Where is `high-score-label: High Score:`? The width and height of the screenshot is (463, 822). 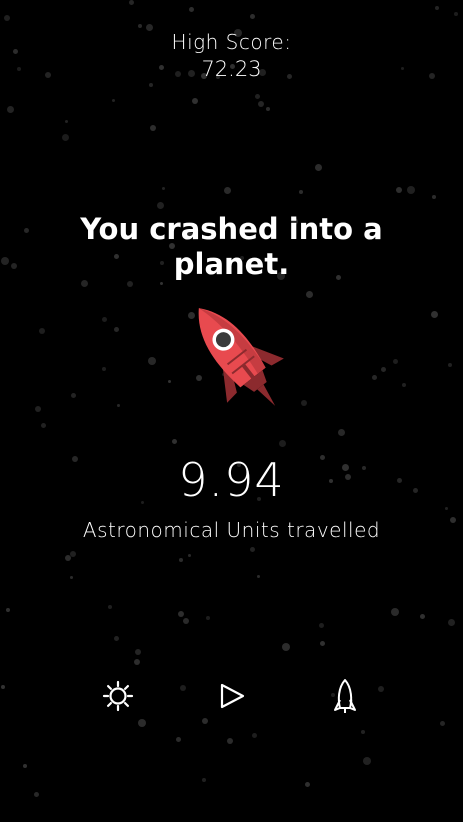 high-score-label: High Score: is located at coordinates (231, 42).